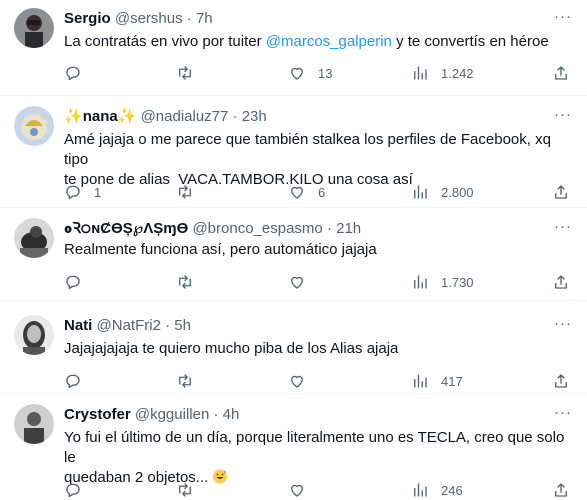 The width and height of the screenshot is (587, 500). What do you see at coordinates (126, 228) in the screenshot?
I see `author-name: ߋꝚ੦ɴȻϴȘ℘ɅȘɱϴ` at bounding box center [126, 228].